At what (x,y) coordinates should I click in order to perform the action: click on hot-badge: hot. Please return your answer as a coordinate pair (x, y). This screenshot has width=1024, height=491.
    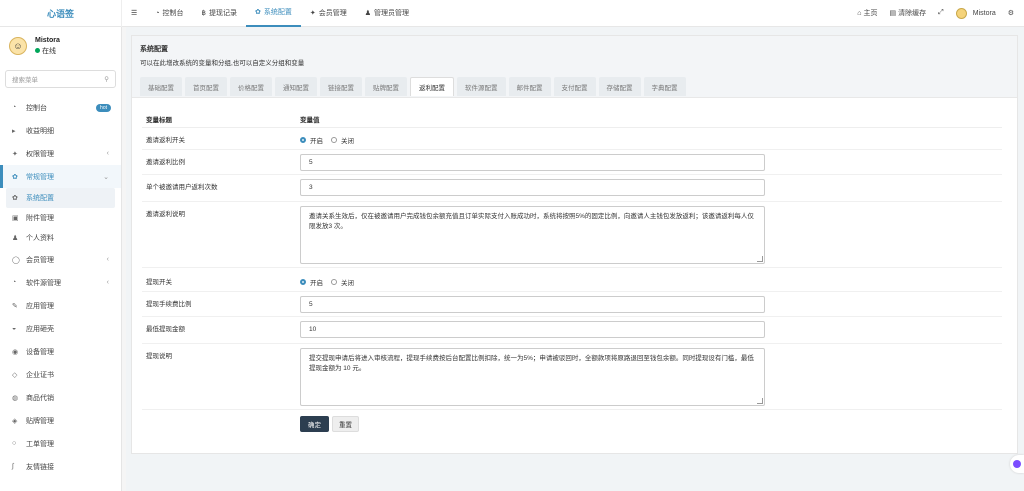
    Looking at the image, I should click on (103, 107).